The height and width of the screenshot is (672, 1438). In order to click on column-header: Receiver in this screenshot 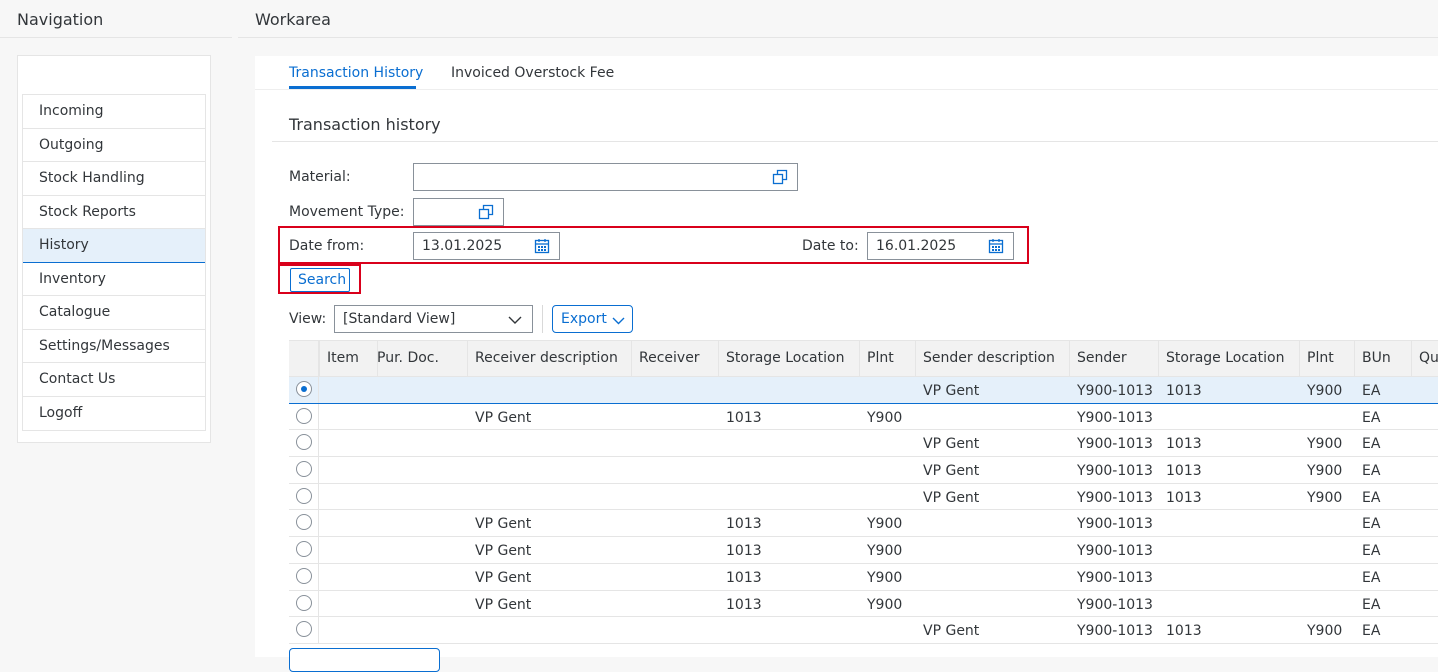, I will do `click(669, 358)`.